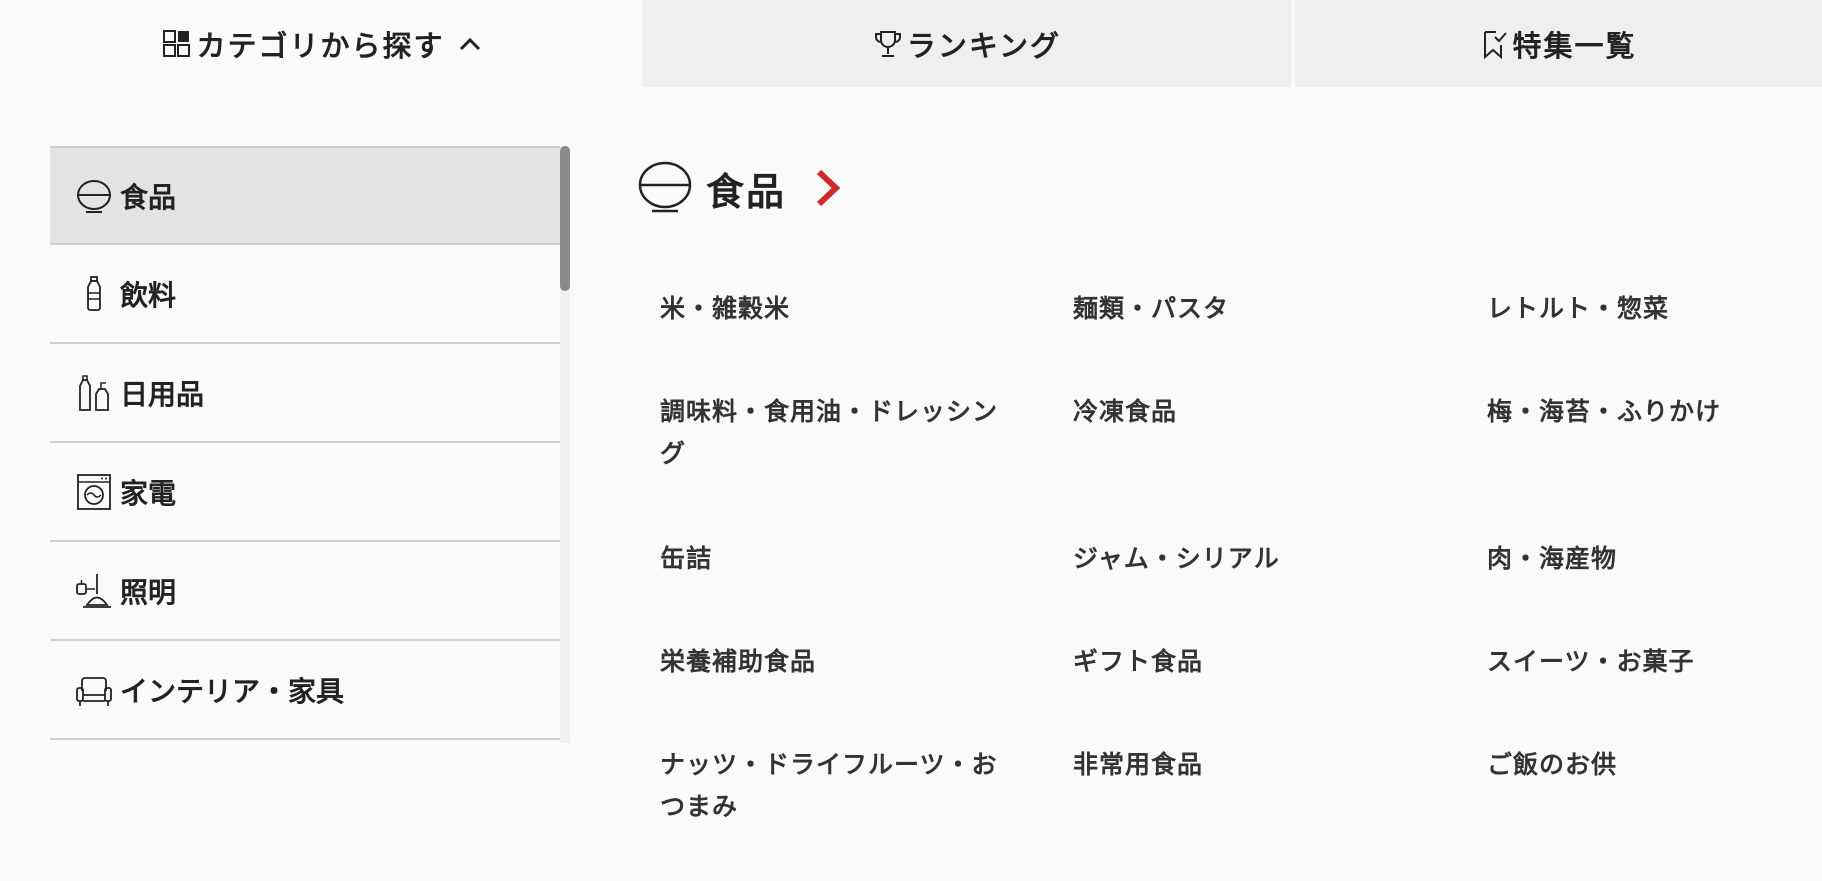  I want to click on pendant-lamp-icon, so click(94, 591).